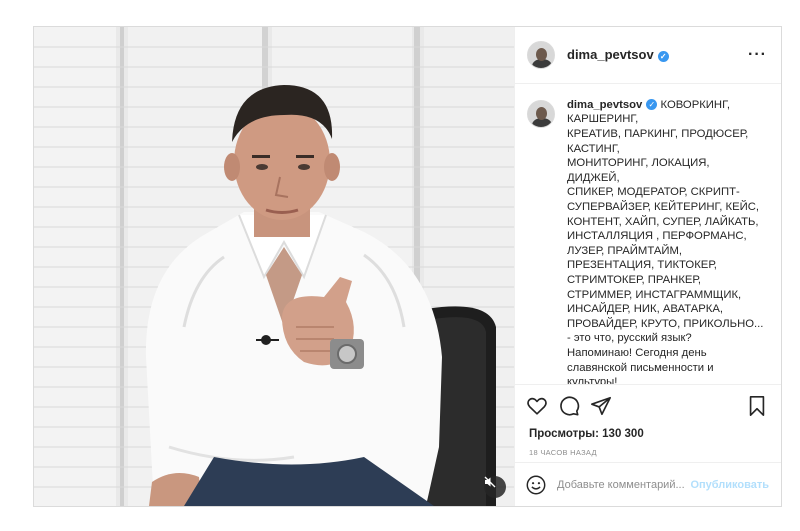 Image resolution: width=800 pixels, height=531 pixels. What do you see at coordinates (757, 55) in the screenshot?
I see `more-options-button: ···` at bounding box center [757, 55].